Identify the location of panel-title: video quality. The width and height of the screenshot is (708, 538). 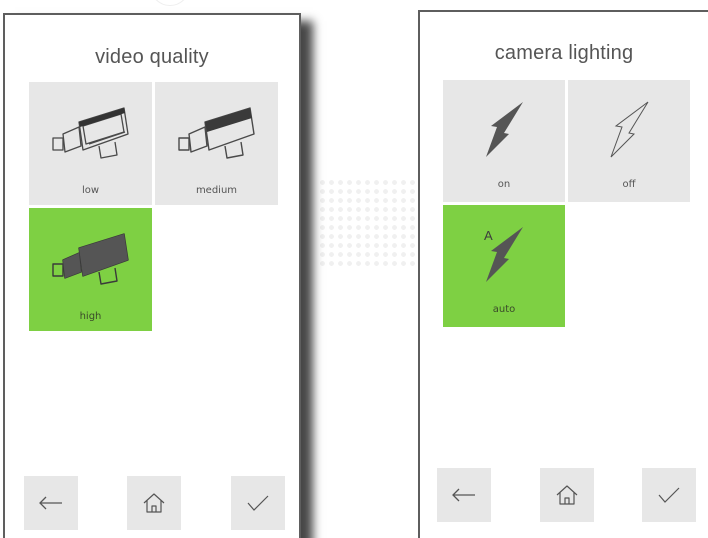
(152, 57).